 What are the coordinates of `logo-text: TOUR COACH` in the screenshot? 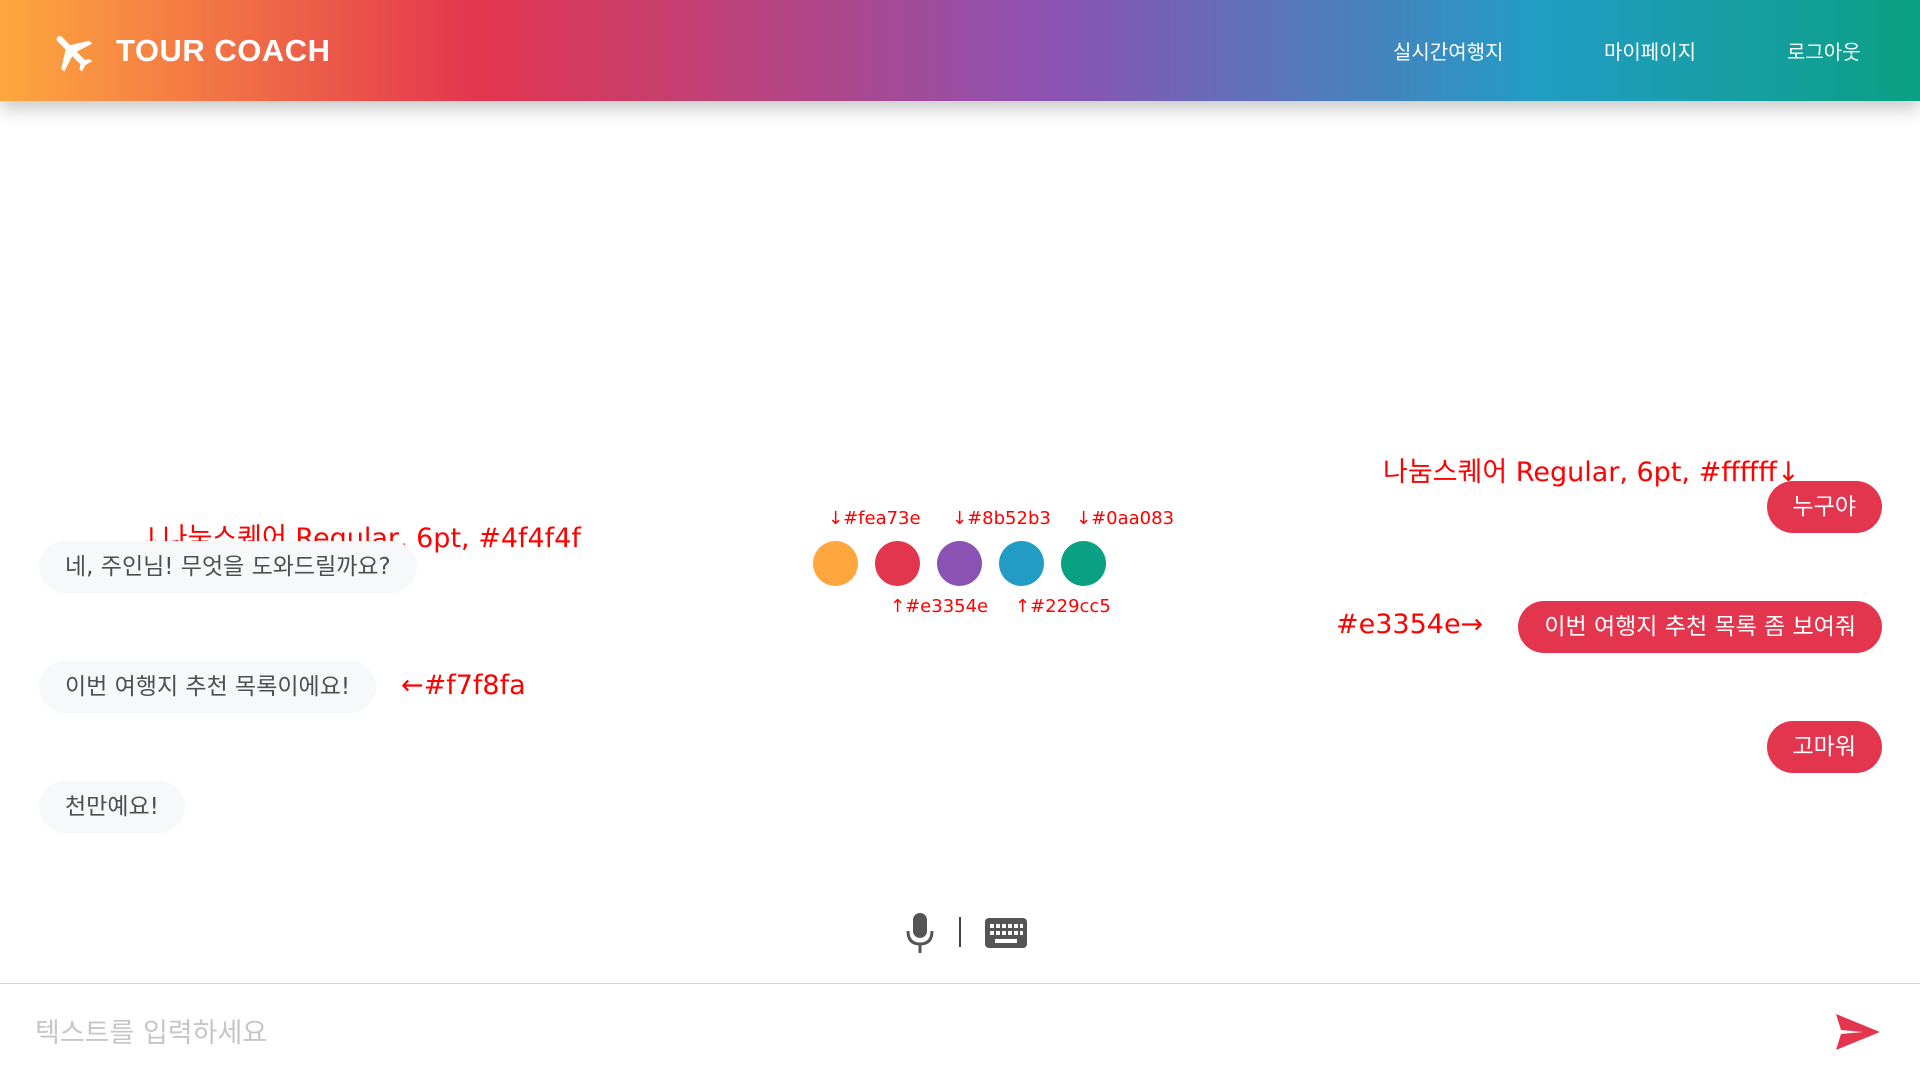 It's located at (223, 50).